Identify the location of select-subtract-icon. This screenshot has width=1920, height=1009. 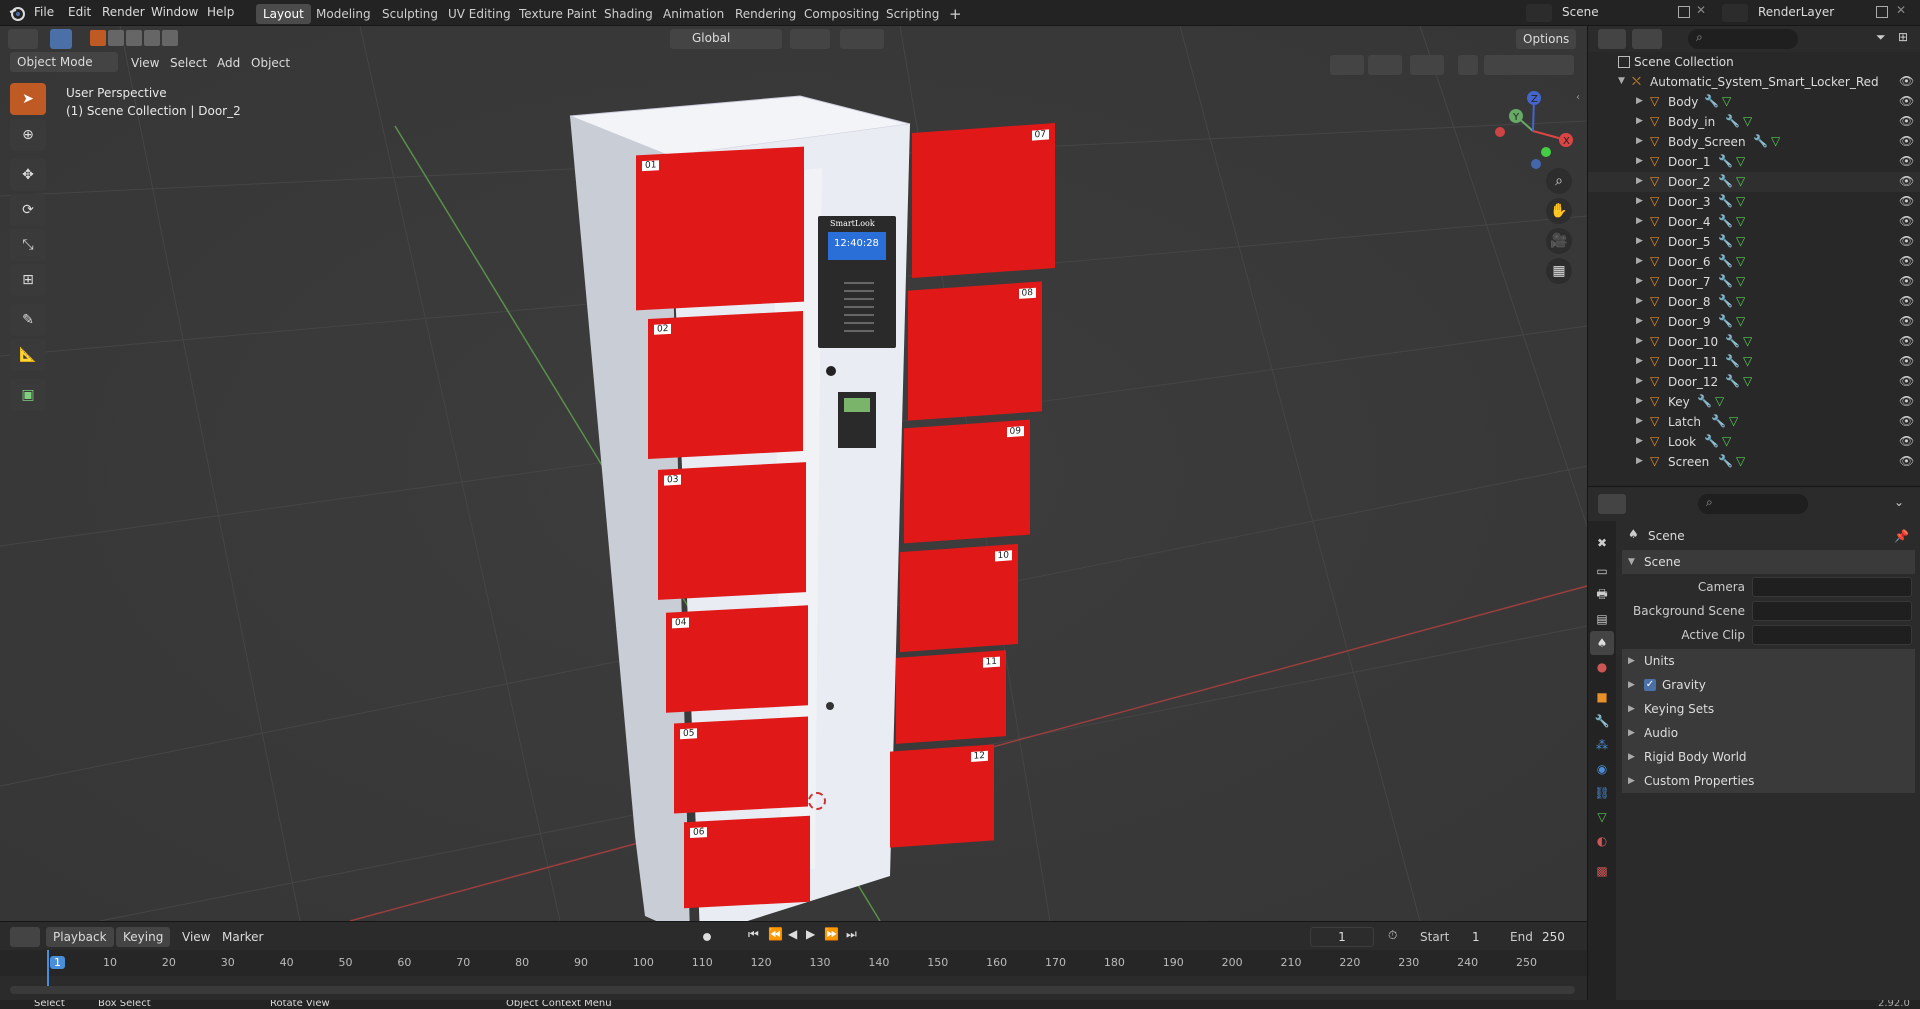
(134, 38).